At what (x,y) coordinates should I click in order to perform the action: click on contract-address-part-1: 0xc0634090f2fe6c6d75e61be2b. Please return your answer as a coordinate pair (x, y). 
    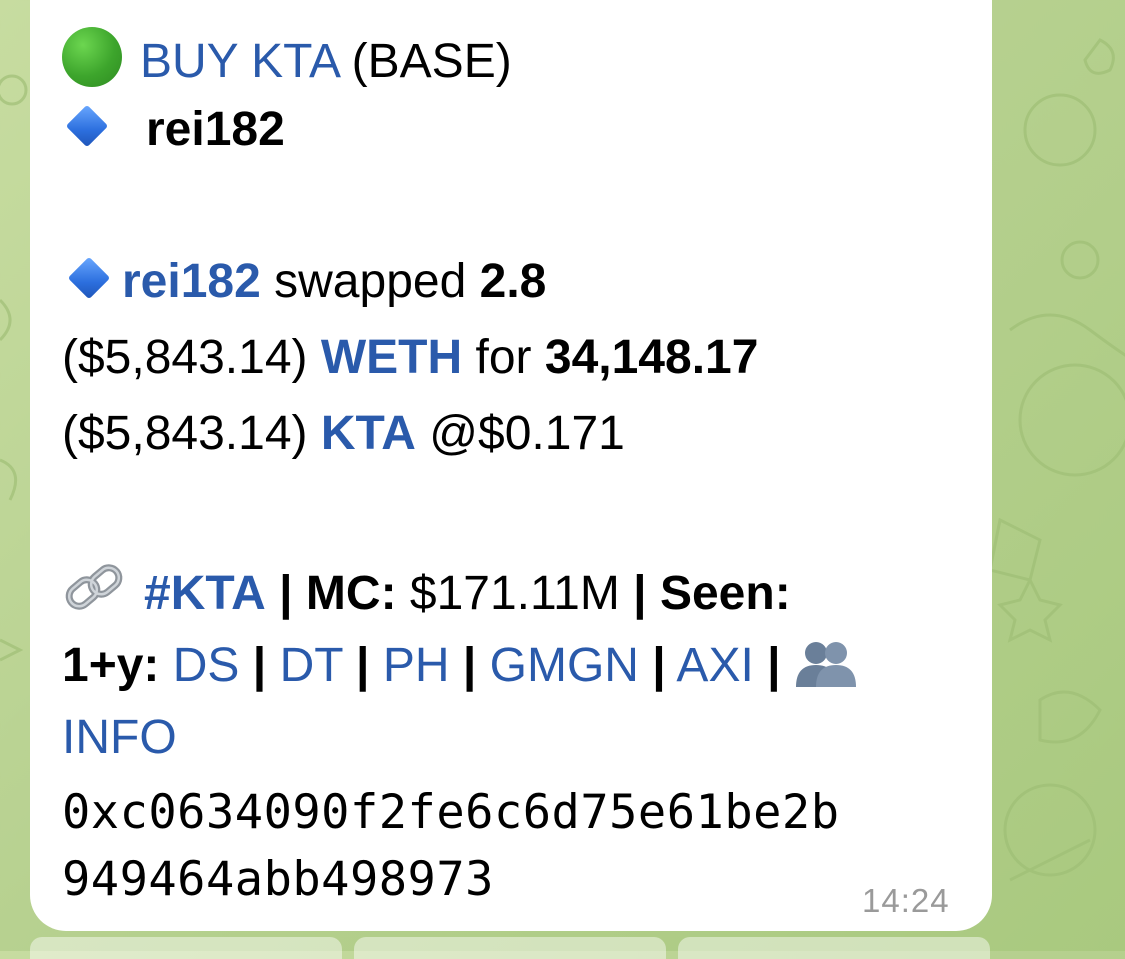
    Looking at the image, I should click on (451, 812).